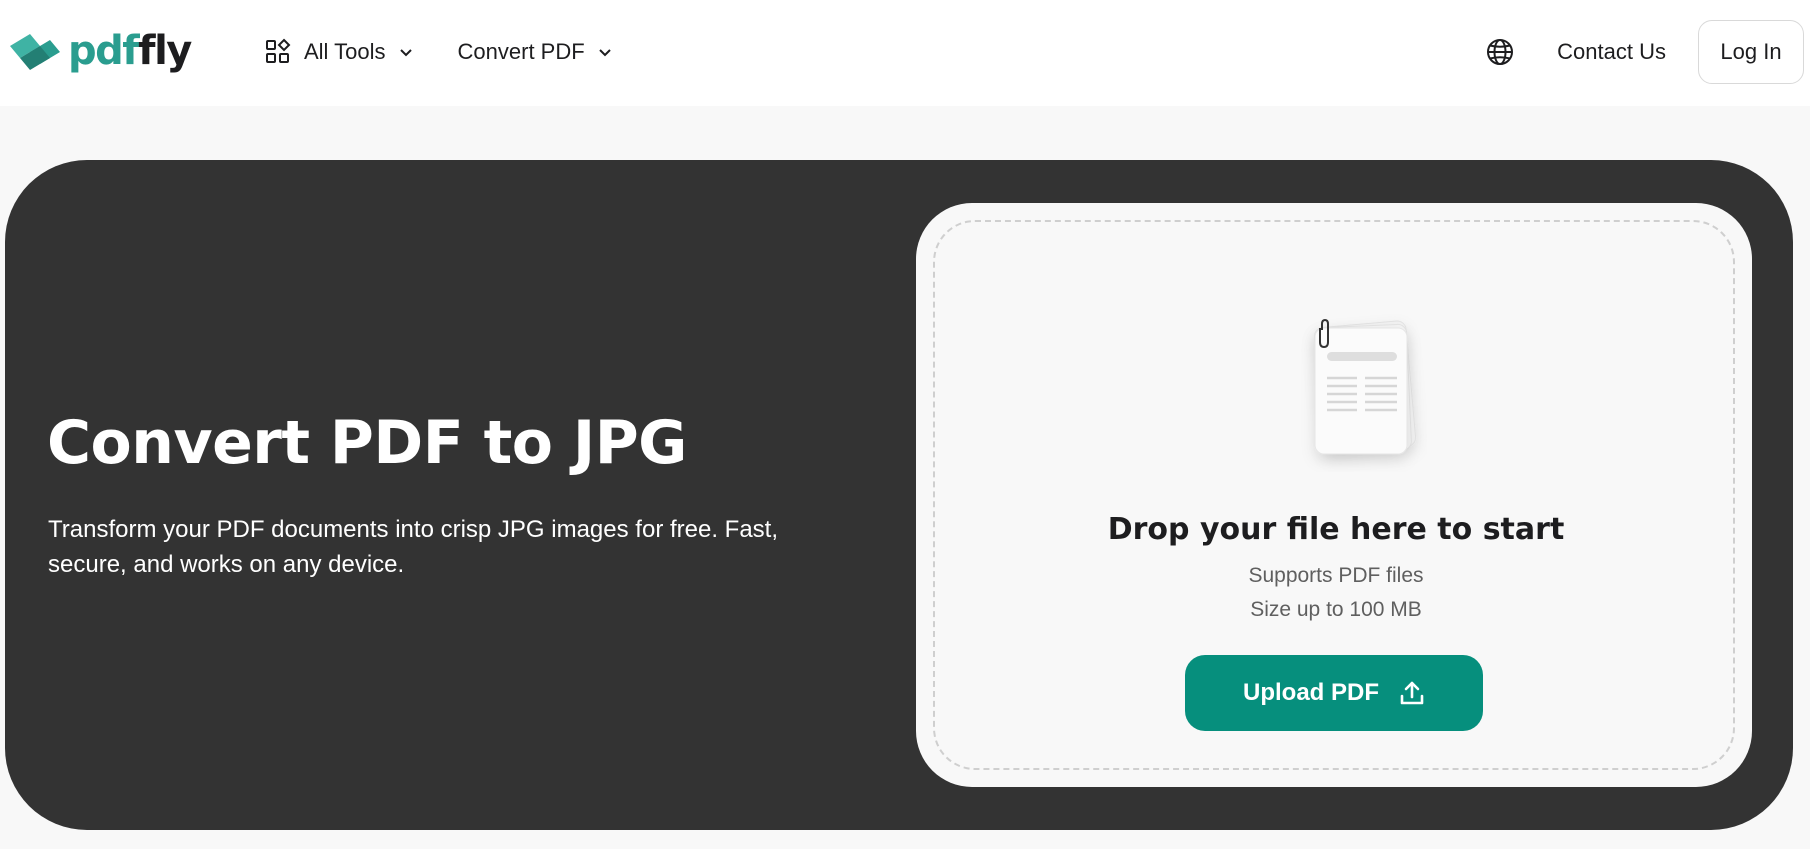 The width and height of the screenshot is (1810, 849). What do you see at coordinates (1751, 52) in the screenshot?
I see `login-button: Log In` at bounding box center [1751, 52].